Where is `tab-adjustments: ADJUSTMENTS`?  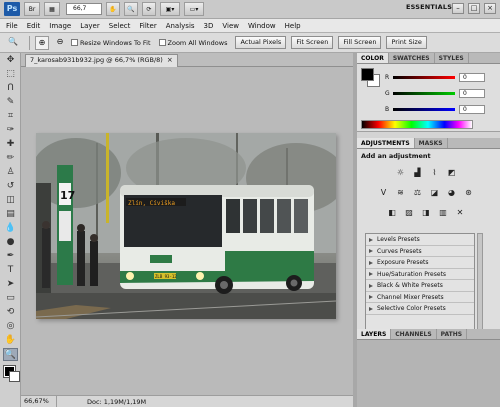 tab-adjustments: ADJUSTMENTS is located at coordinates (386, 143).